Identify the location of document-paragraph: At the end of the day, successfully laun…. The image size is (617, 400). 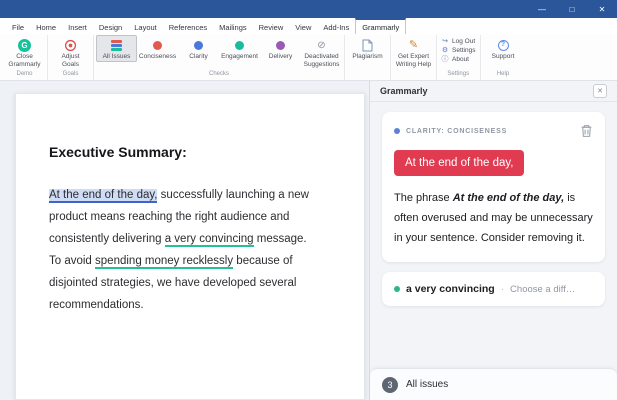
(183, 250).